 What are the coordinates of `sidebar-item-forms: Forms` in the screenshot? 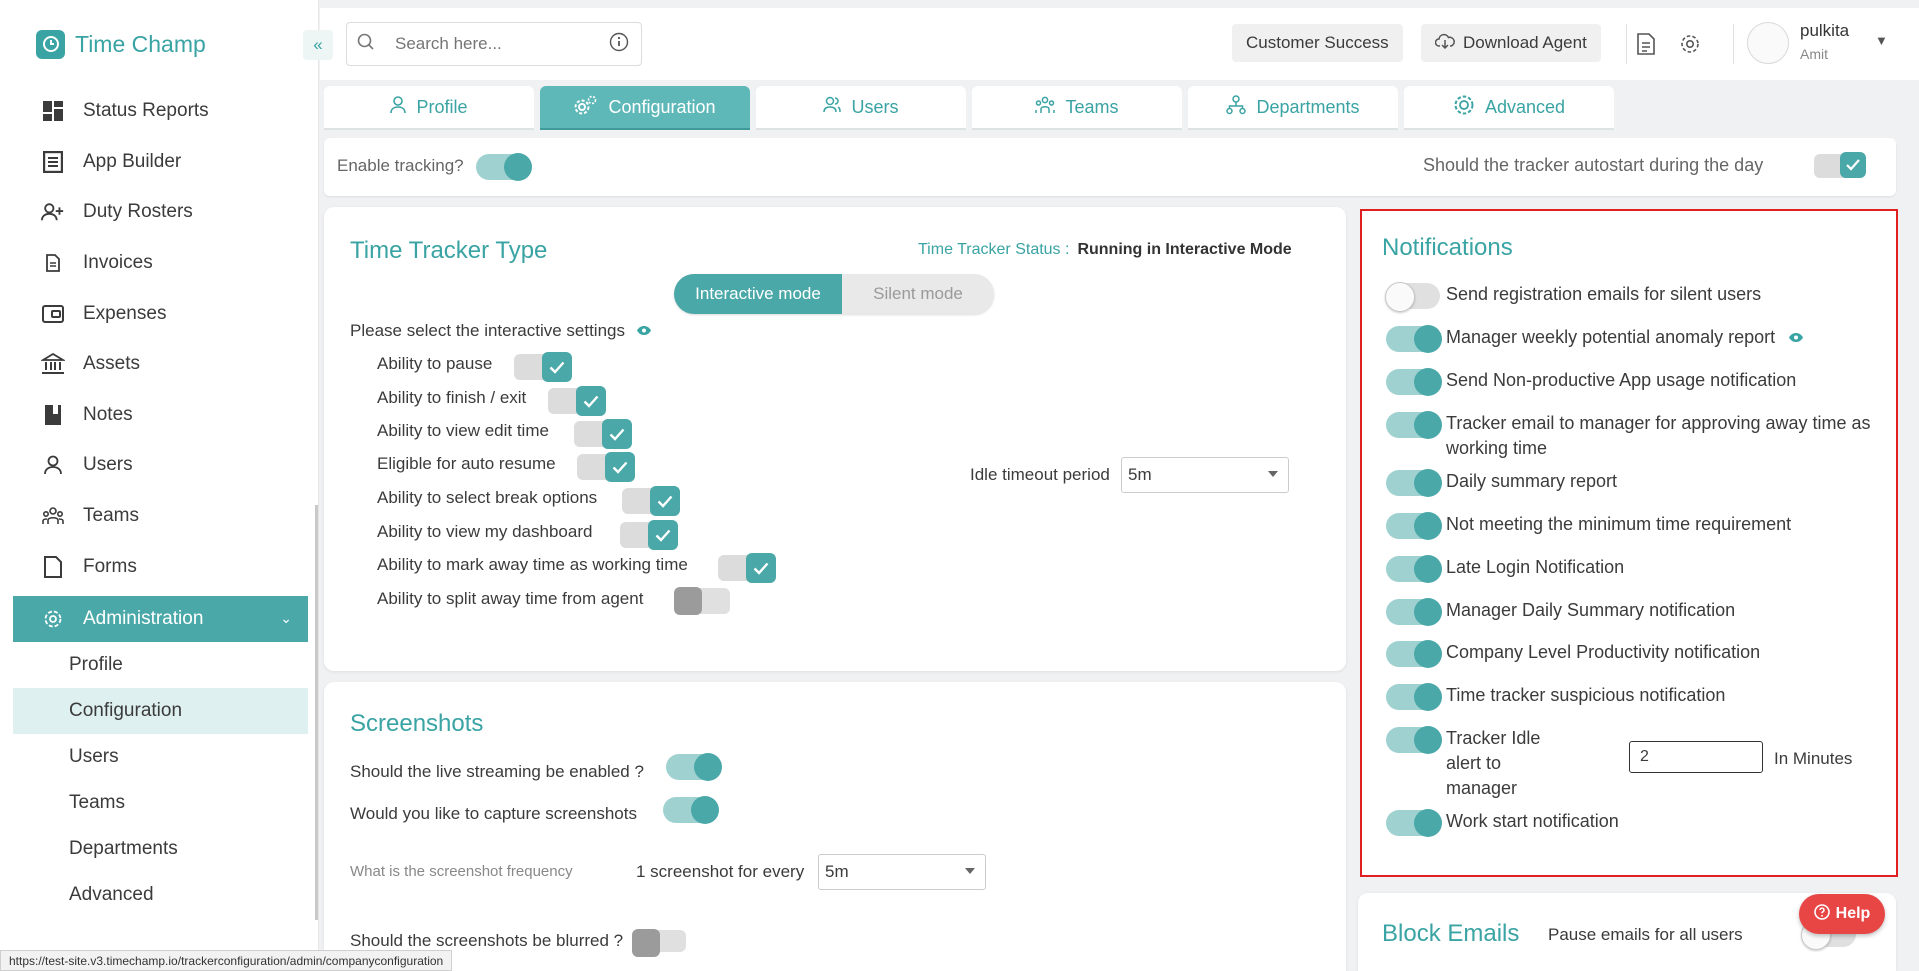 It's located at (160, 566).